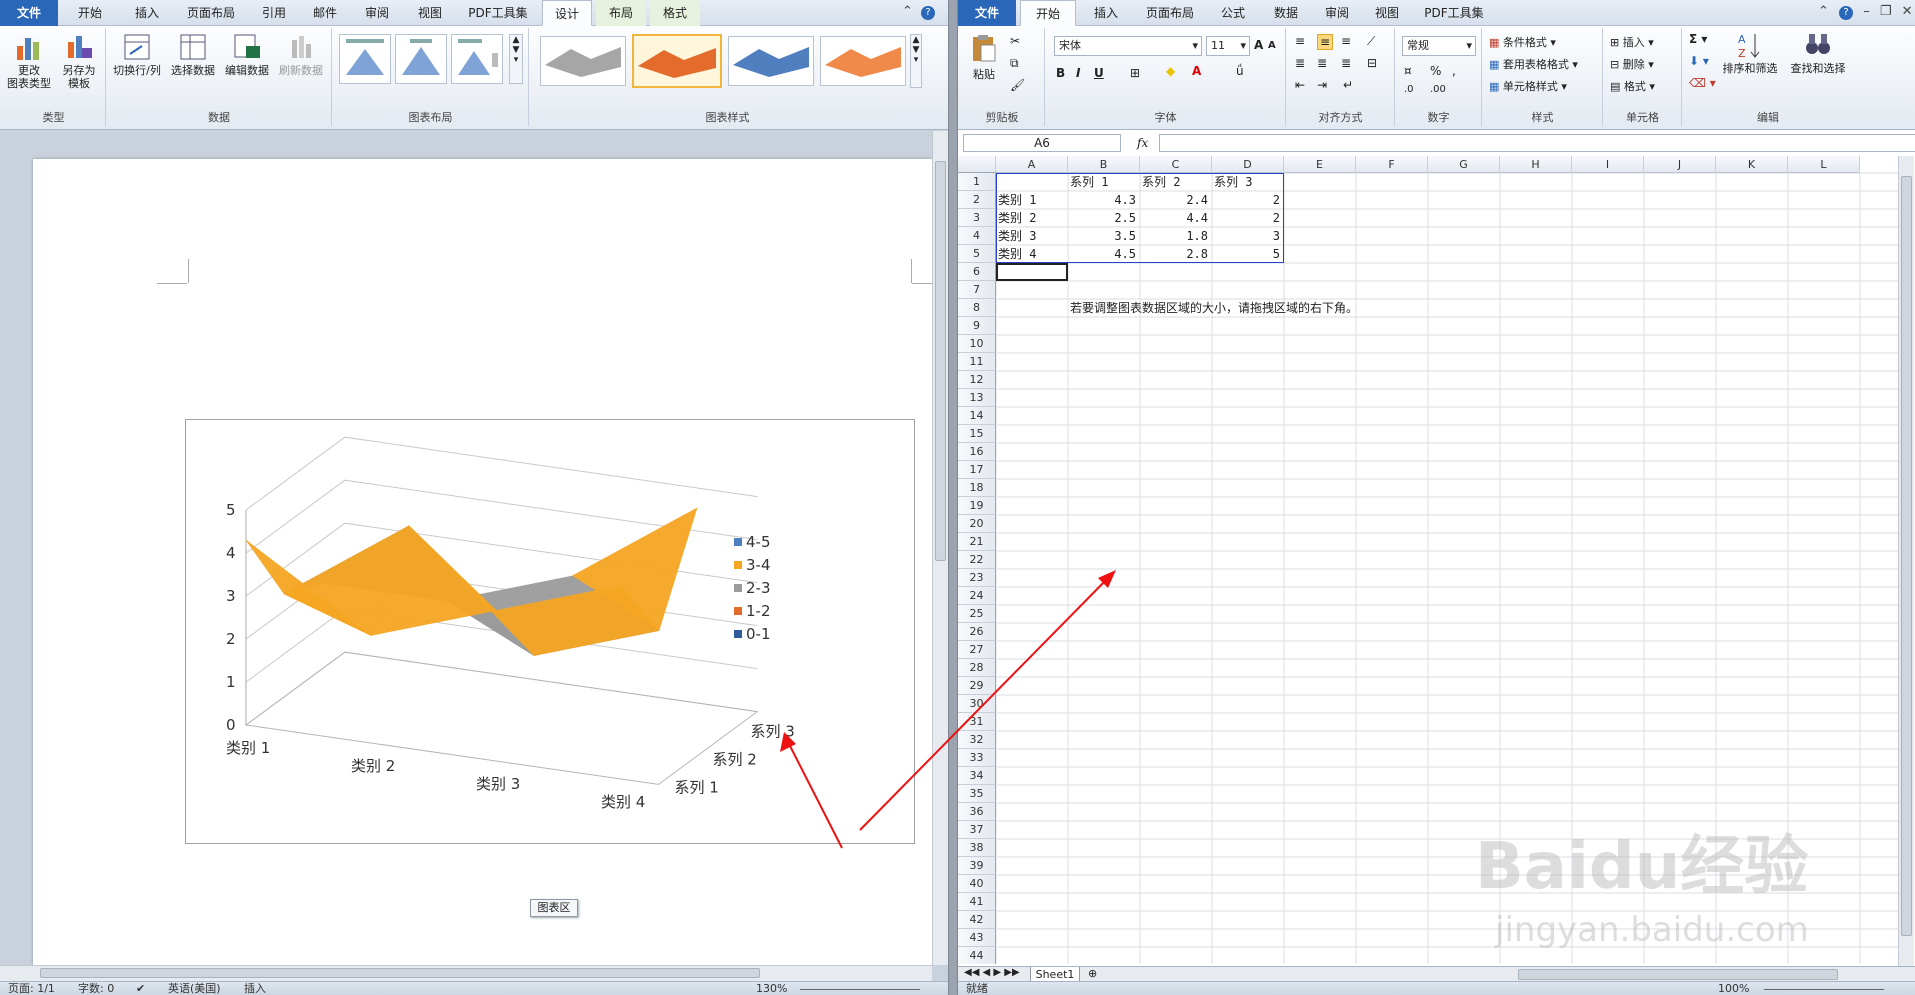 The height and width of the screenshot is (995, 1915). I want to click on align-middle-icon: ≡, so click(1325, 42).